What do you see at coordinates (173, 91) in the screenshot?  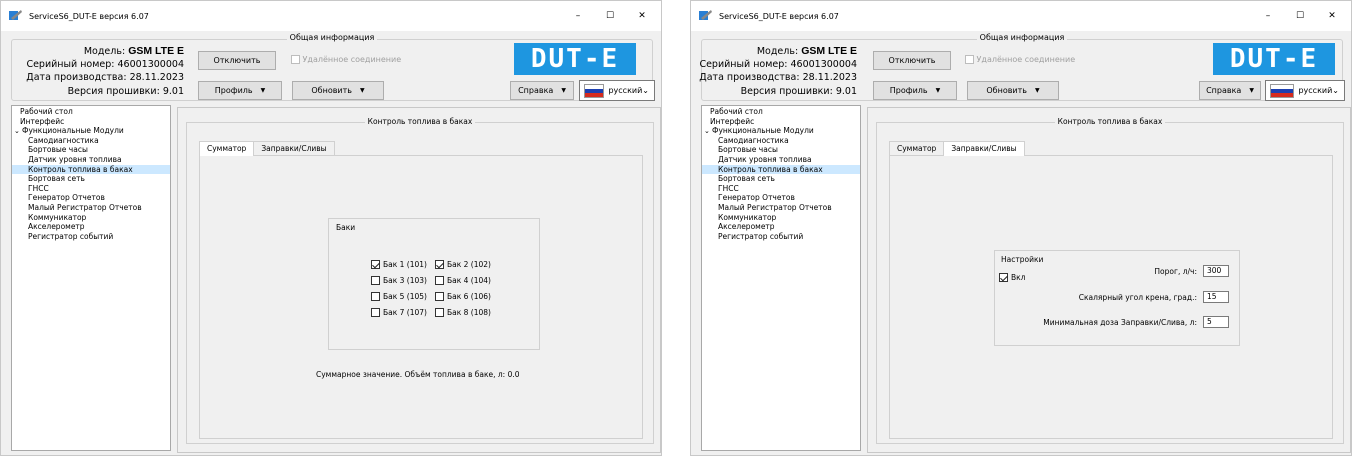 I see `firmware-value: 9.01` at bounding box center [173, 91].